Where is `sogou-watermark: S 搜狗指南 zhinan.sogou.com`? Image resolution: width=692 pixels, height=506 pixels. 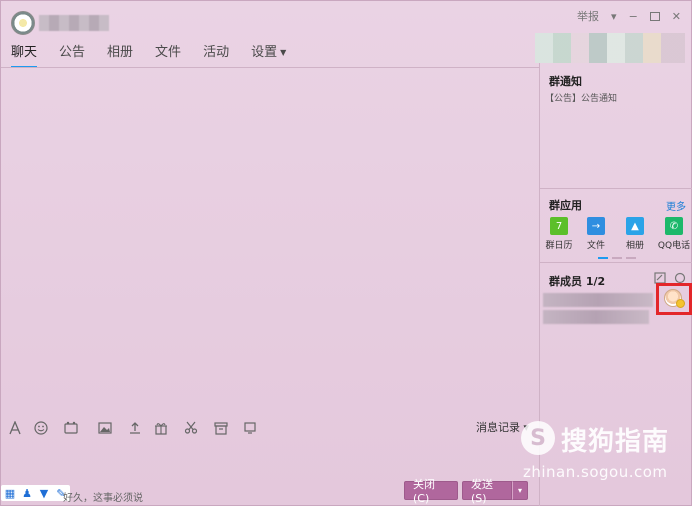 sogou-watermark: S 搜狗指南 zhinan.sogou.com is located at coordinates (606, 456).